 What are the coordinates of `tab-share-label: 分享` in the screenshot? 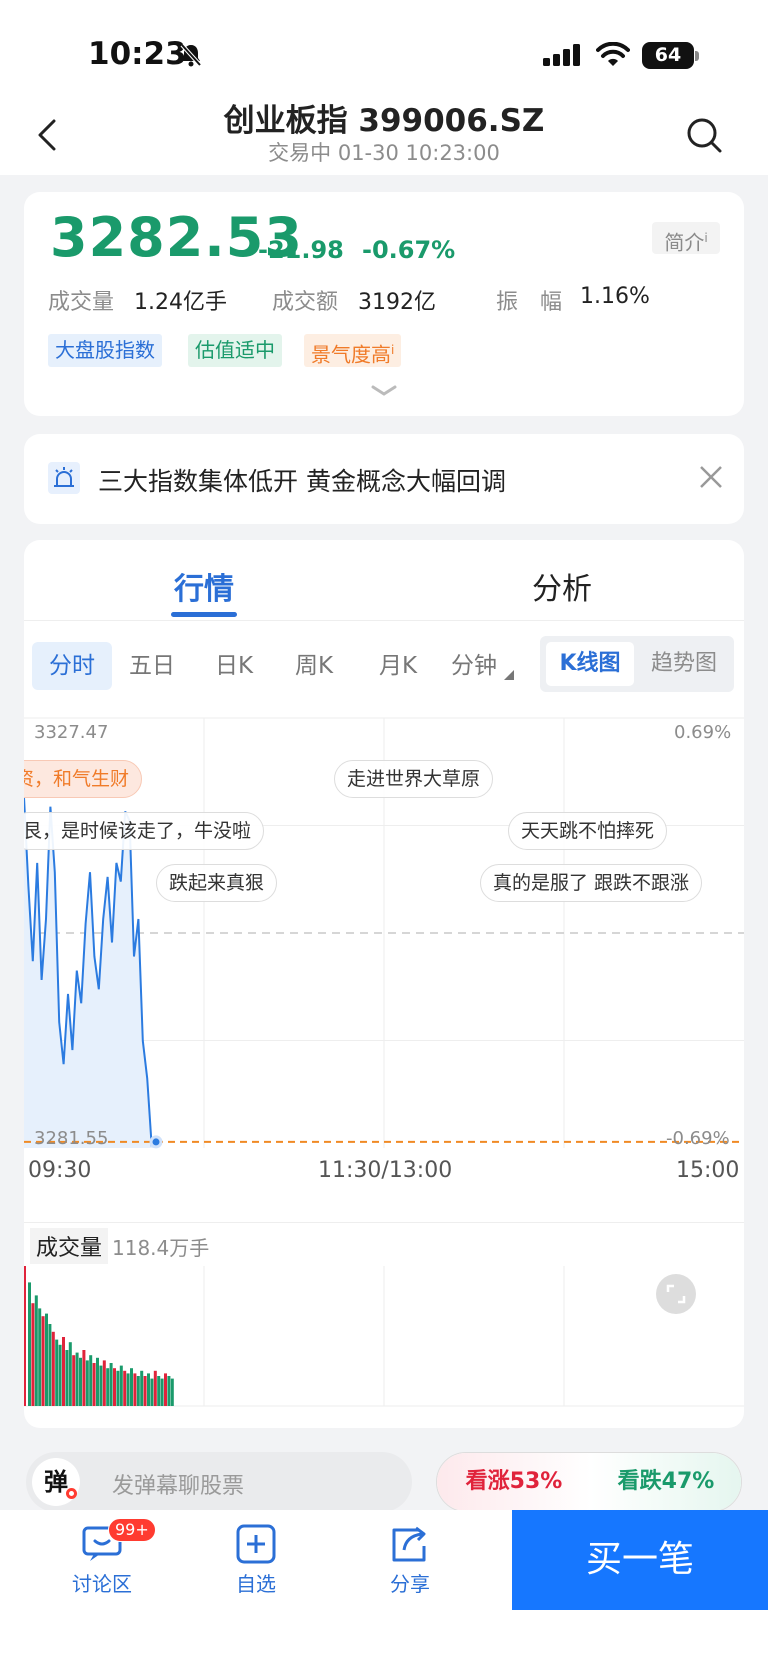 It's located at (410, 1584).